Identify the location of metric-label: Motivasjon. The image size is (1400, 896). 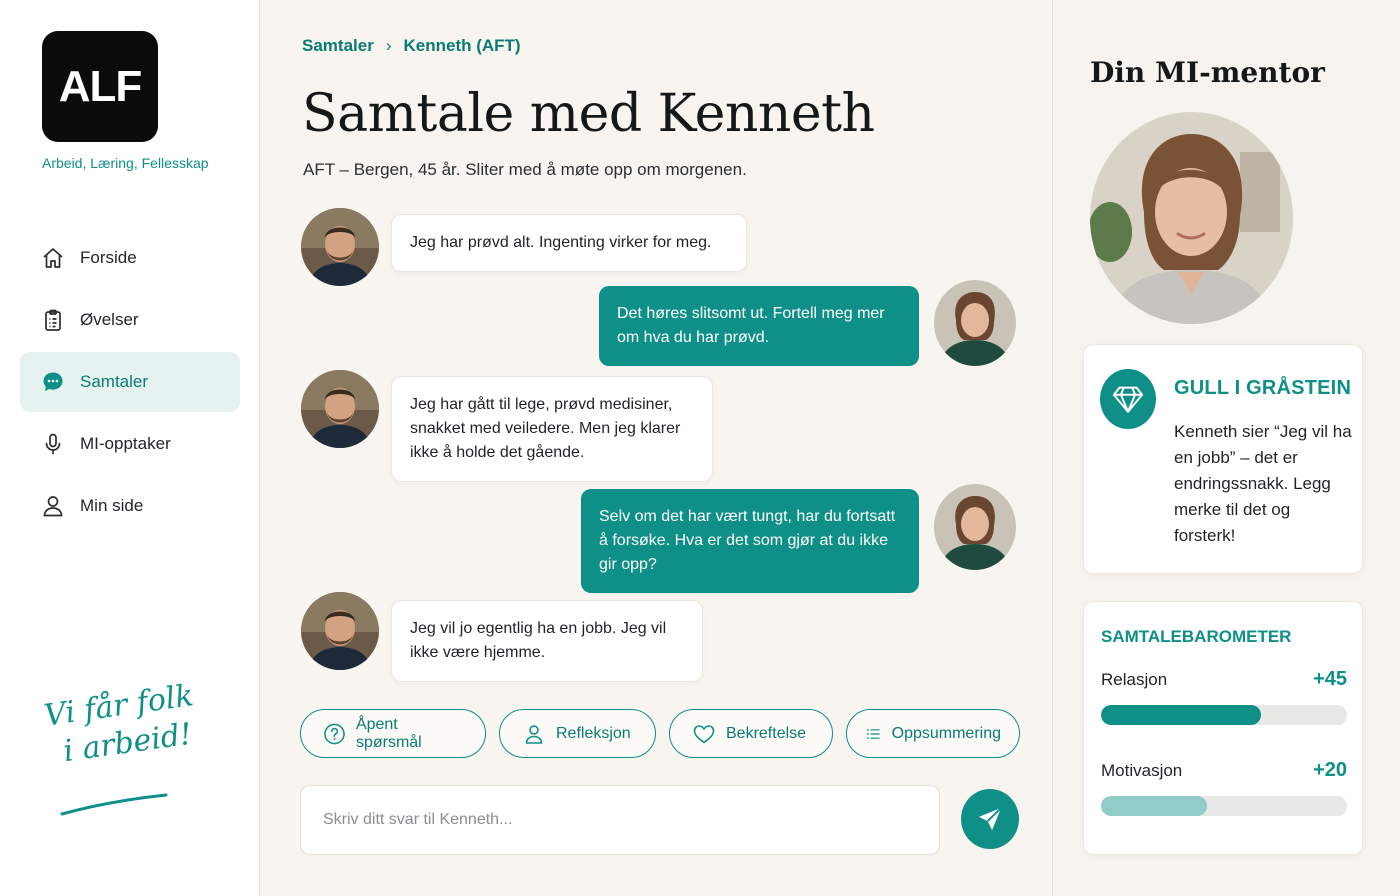
(1142, 770).